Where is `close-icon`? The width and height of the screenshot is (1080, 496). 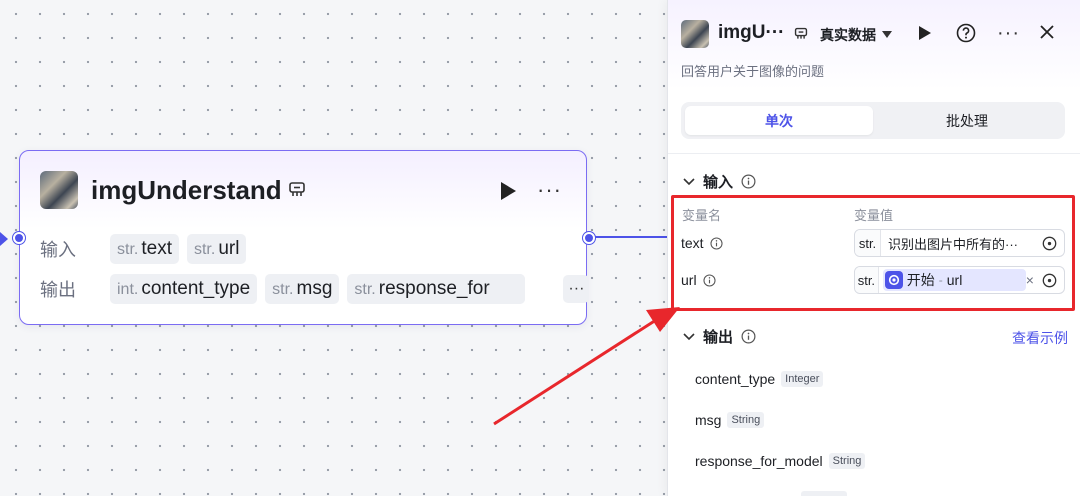
close-icon is located at coordinates (1047, 32).